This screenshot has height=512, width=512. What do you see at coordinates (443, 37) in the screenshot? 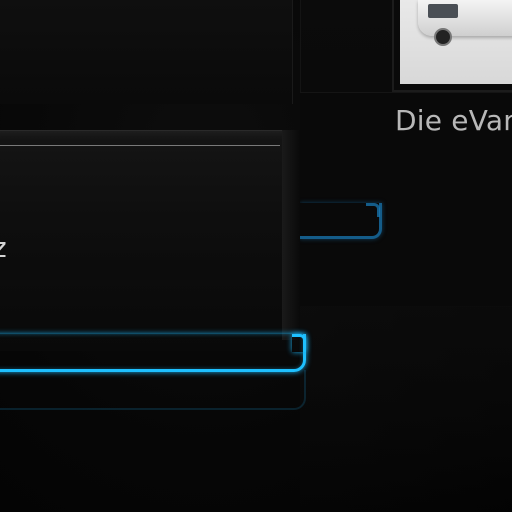
I see `van-wheel-icon` at bounding box center [443, 37].